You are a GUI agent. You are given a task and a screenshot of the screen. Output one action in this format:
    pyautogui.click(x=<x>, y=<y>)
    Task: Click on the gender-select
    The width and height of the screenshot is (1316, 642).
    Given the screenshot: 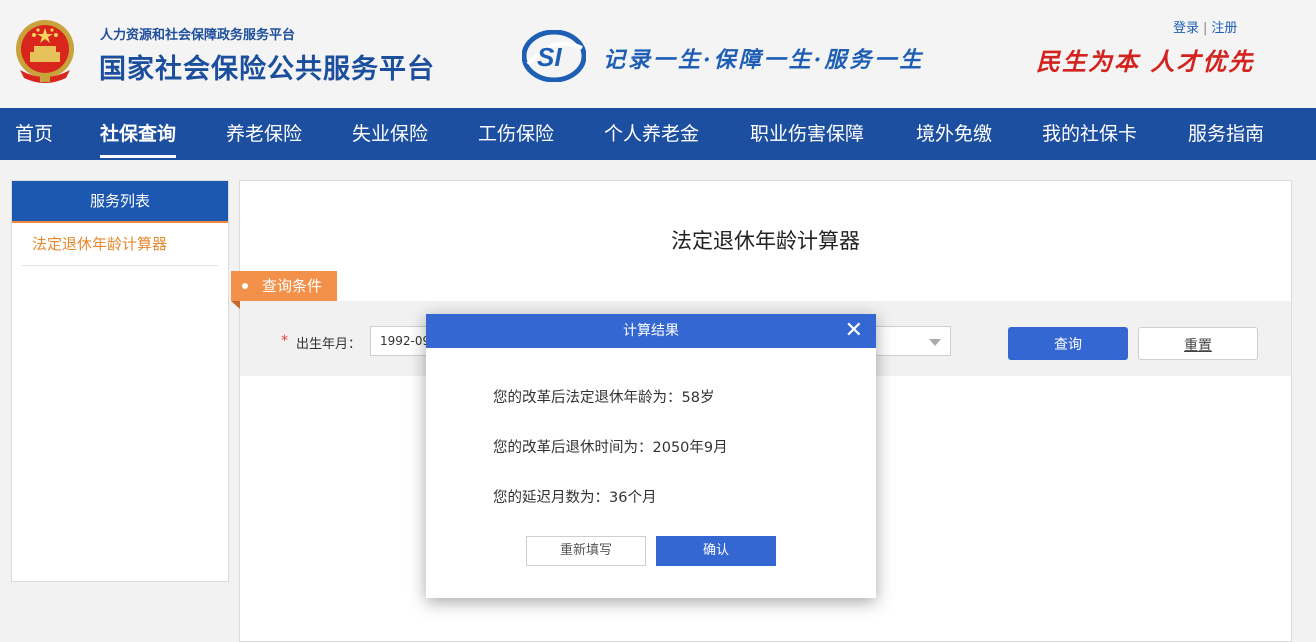 What is the action you would take?
    pyautogui.click(x=910, y=341)
    